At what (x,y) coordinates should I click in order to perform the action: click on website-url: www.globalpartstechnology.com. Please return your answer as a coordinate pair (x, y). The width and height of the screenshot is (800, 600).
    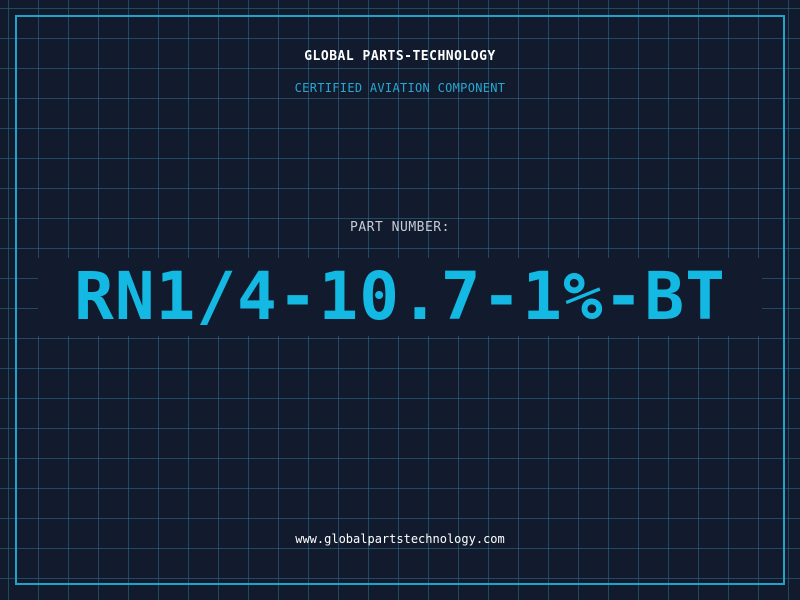
    Looking at the image, I should click on (400, 539).